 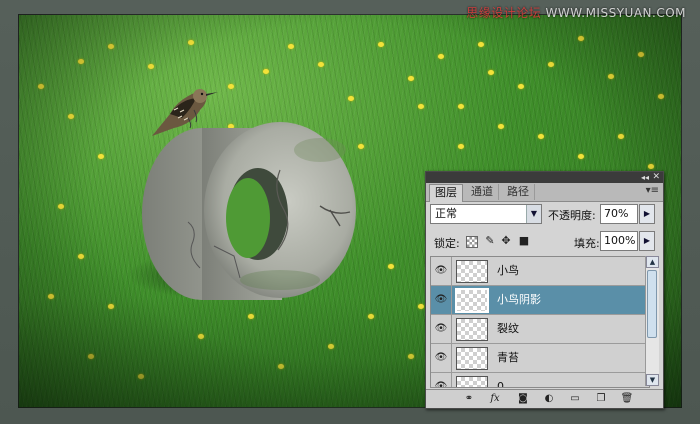 What do you see at coordinates (572, 215) in the screenshot?
I see `opacity-label: 不透明度:` at bounding box center [572, 215].